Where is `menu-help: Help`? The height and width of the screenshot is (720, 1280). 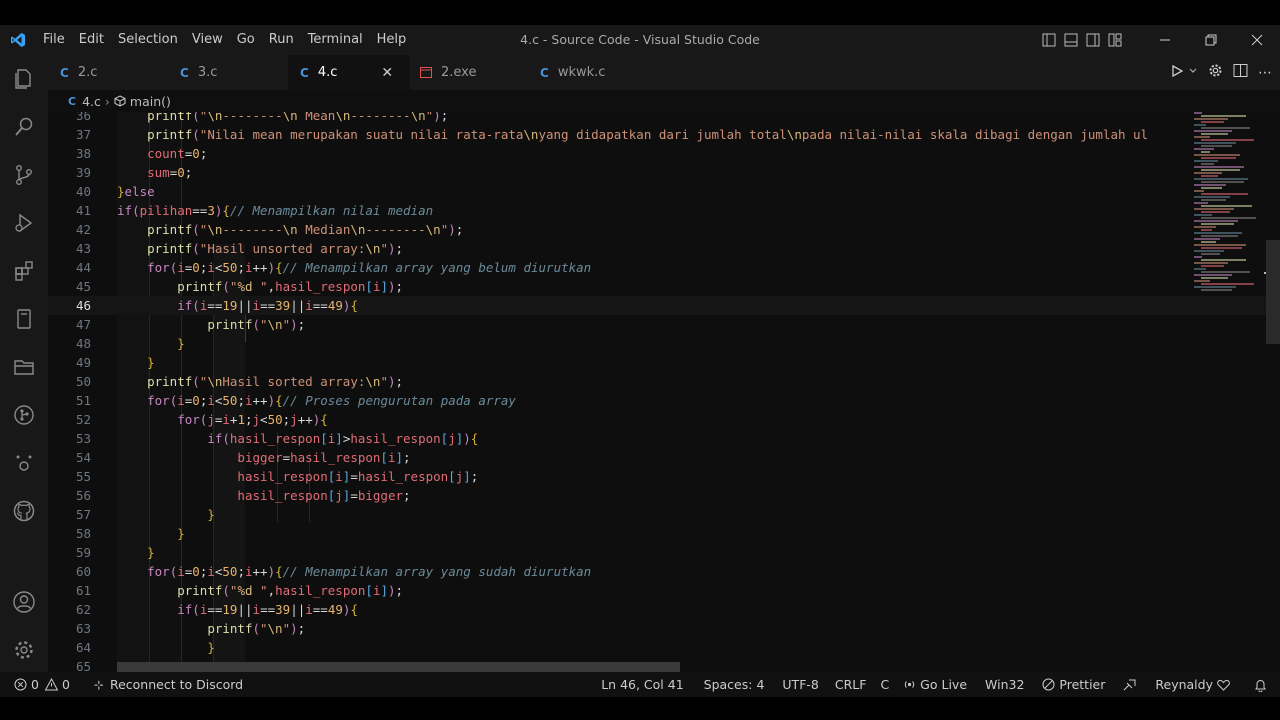
menu-help: Help is located at coordinates (392, 40).